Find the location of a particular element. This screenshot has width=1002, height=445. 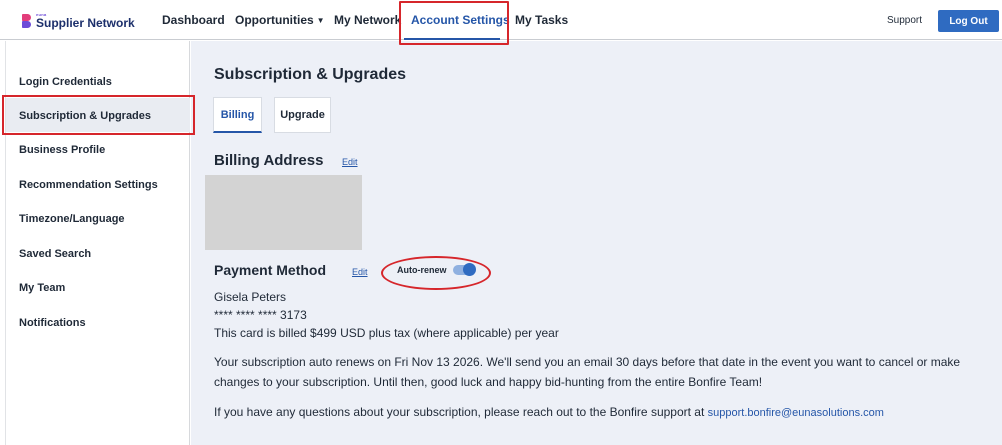

sidebar-item-login-credentials: Login Credentials is located at coordinates (65, 82).